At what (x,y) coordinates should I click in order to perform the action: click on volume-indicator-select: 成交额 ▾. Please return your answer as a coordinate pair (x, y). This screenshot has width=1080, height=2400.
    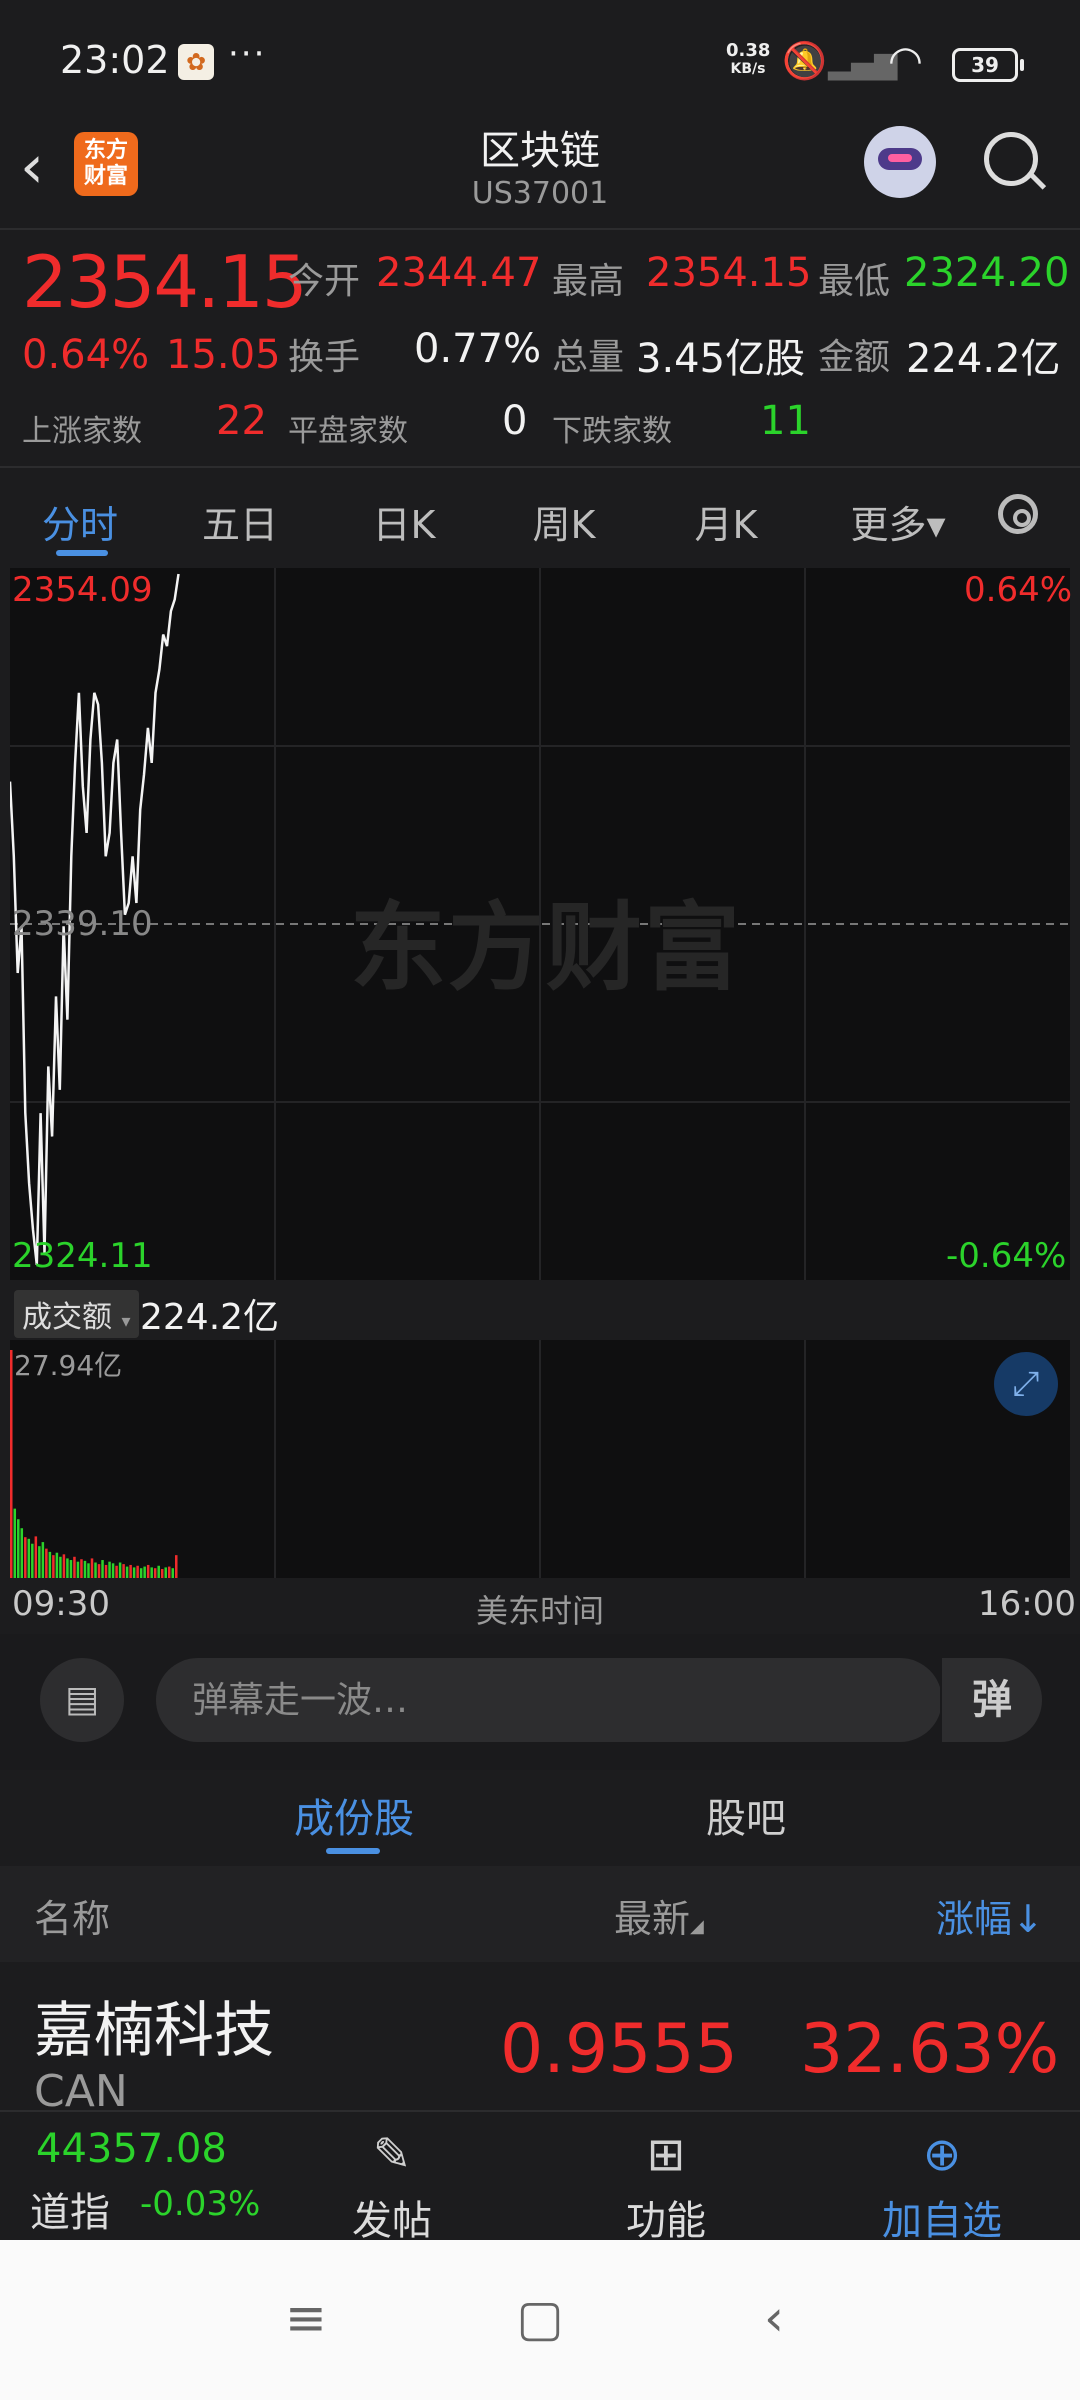
    Looking at the image, I should click on (76, 1314).